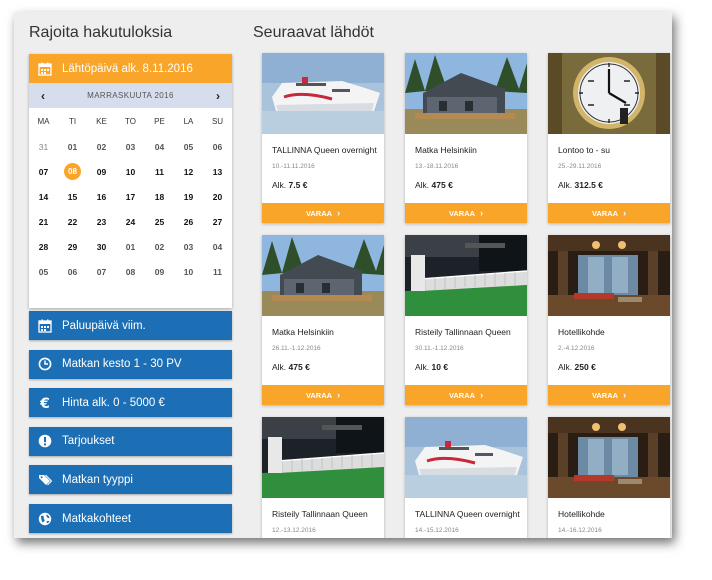 The width and height of the screenshot is (712, 580). Describe the element at coordinates (72, 196) in the screenshot. I see `calendar-day: 15` at that location.